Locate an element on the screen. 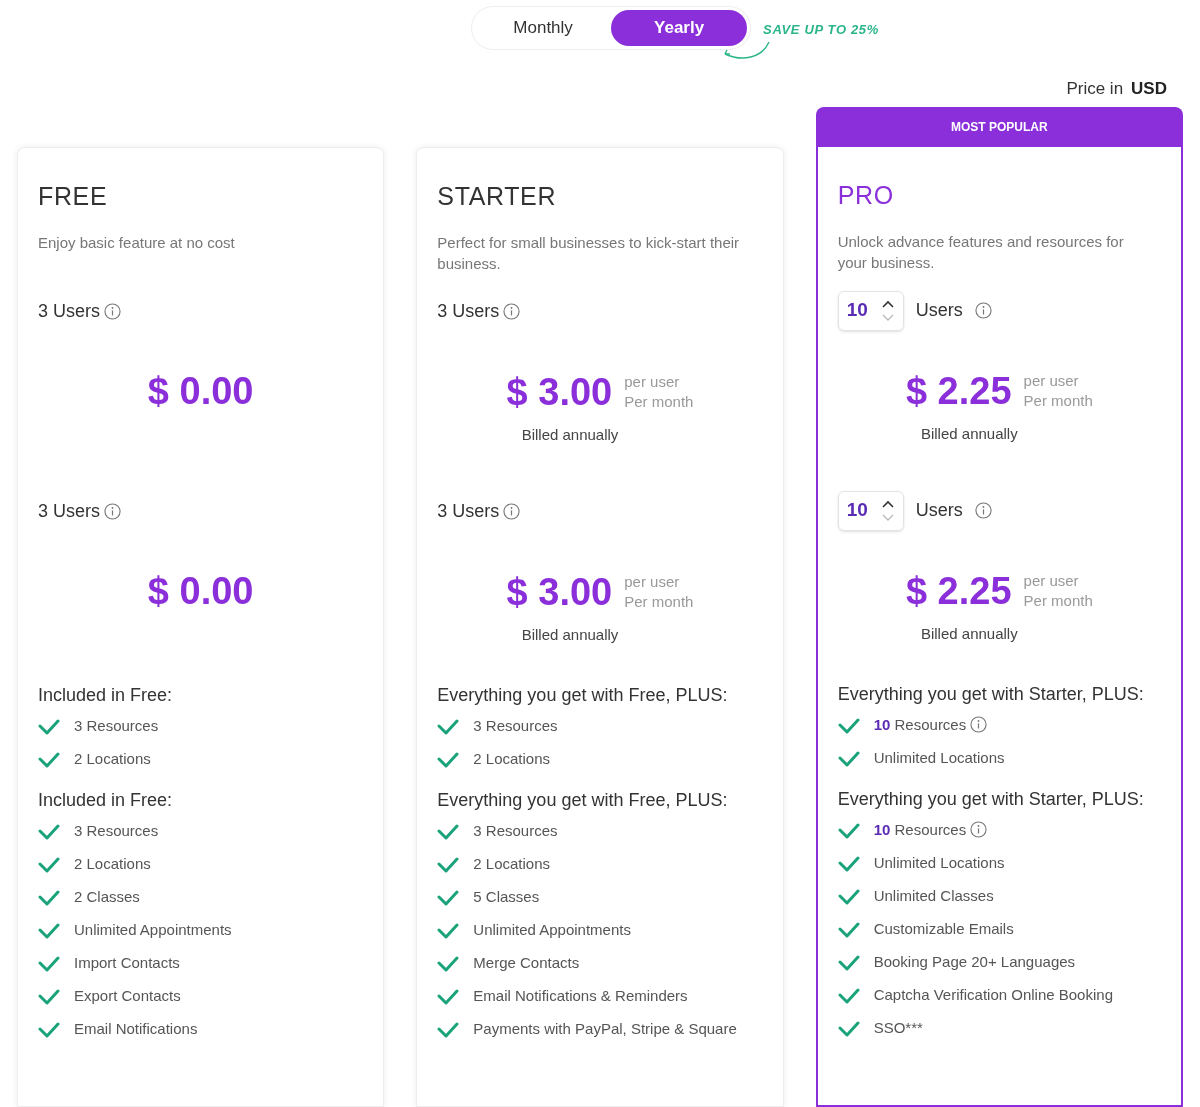 The height and width of the screenshot is (1107, 1200). feature-text: Unlimited Classes is located at coordinates (933, 895).